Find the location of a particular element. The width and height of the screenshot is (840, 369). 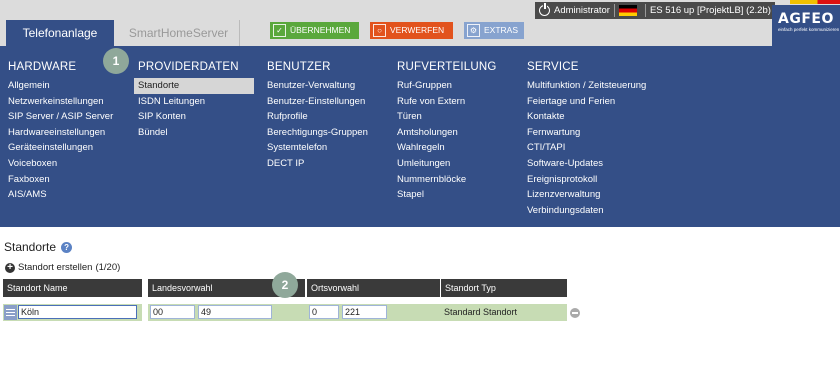

menu-item: Fernwartung is located at coordinates (586, 133).